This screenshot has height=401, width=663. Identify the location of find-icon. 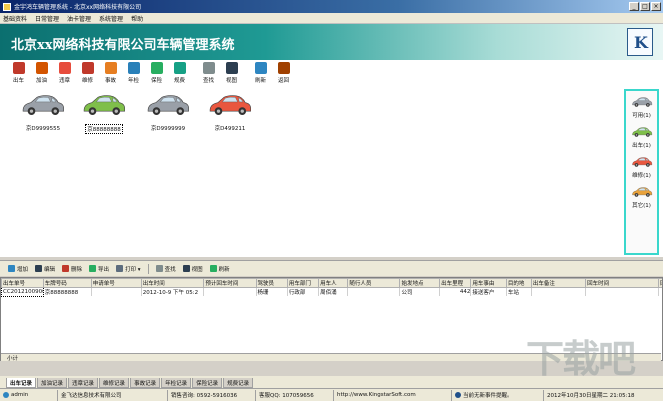
(208, 68).